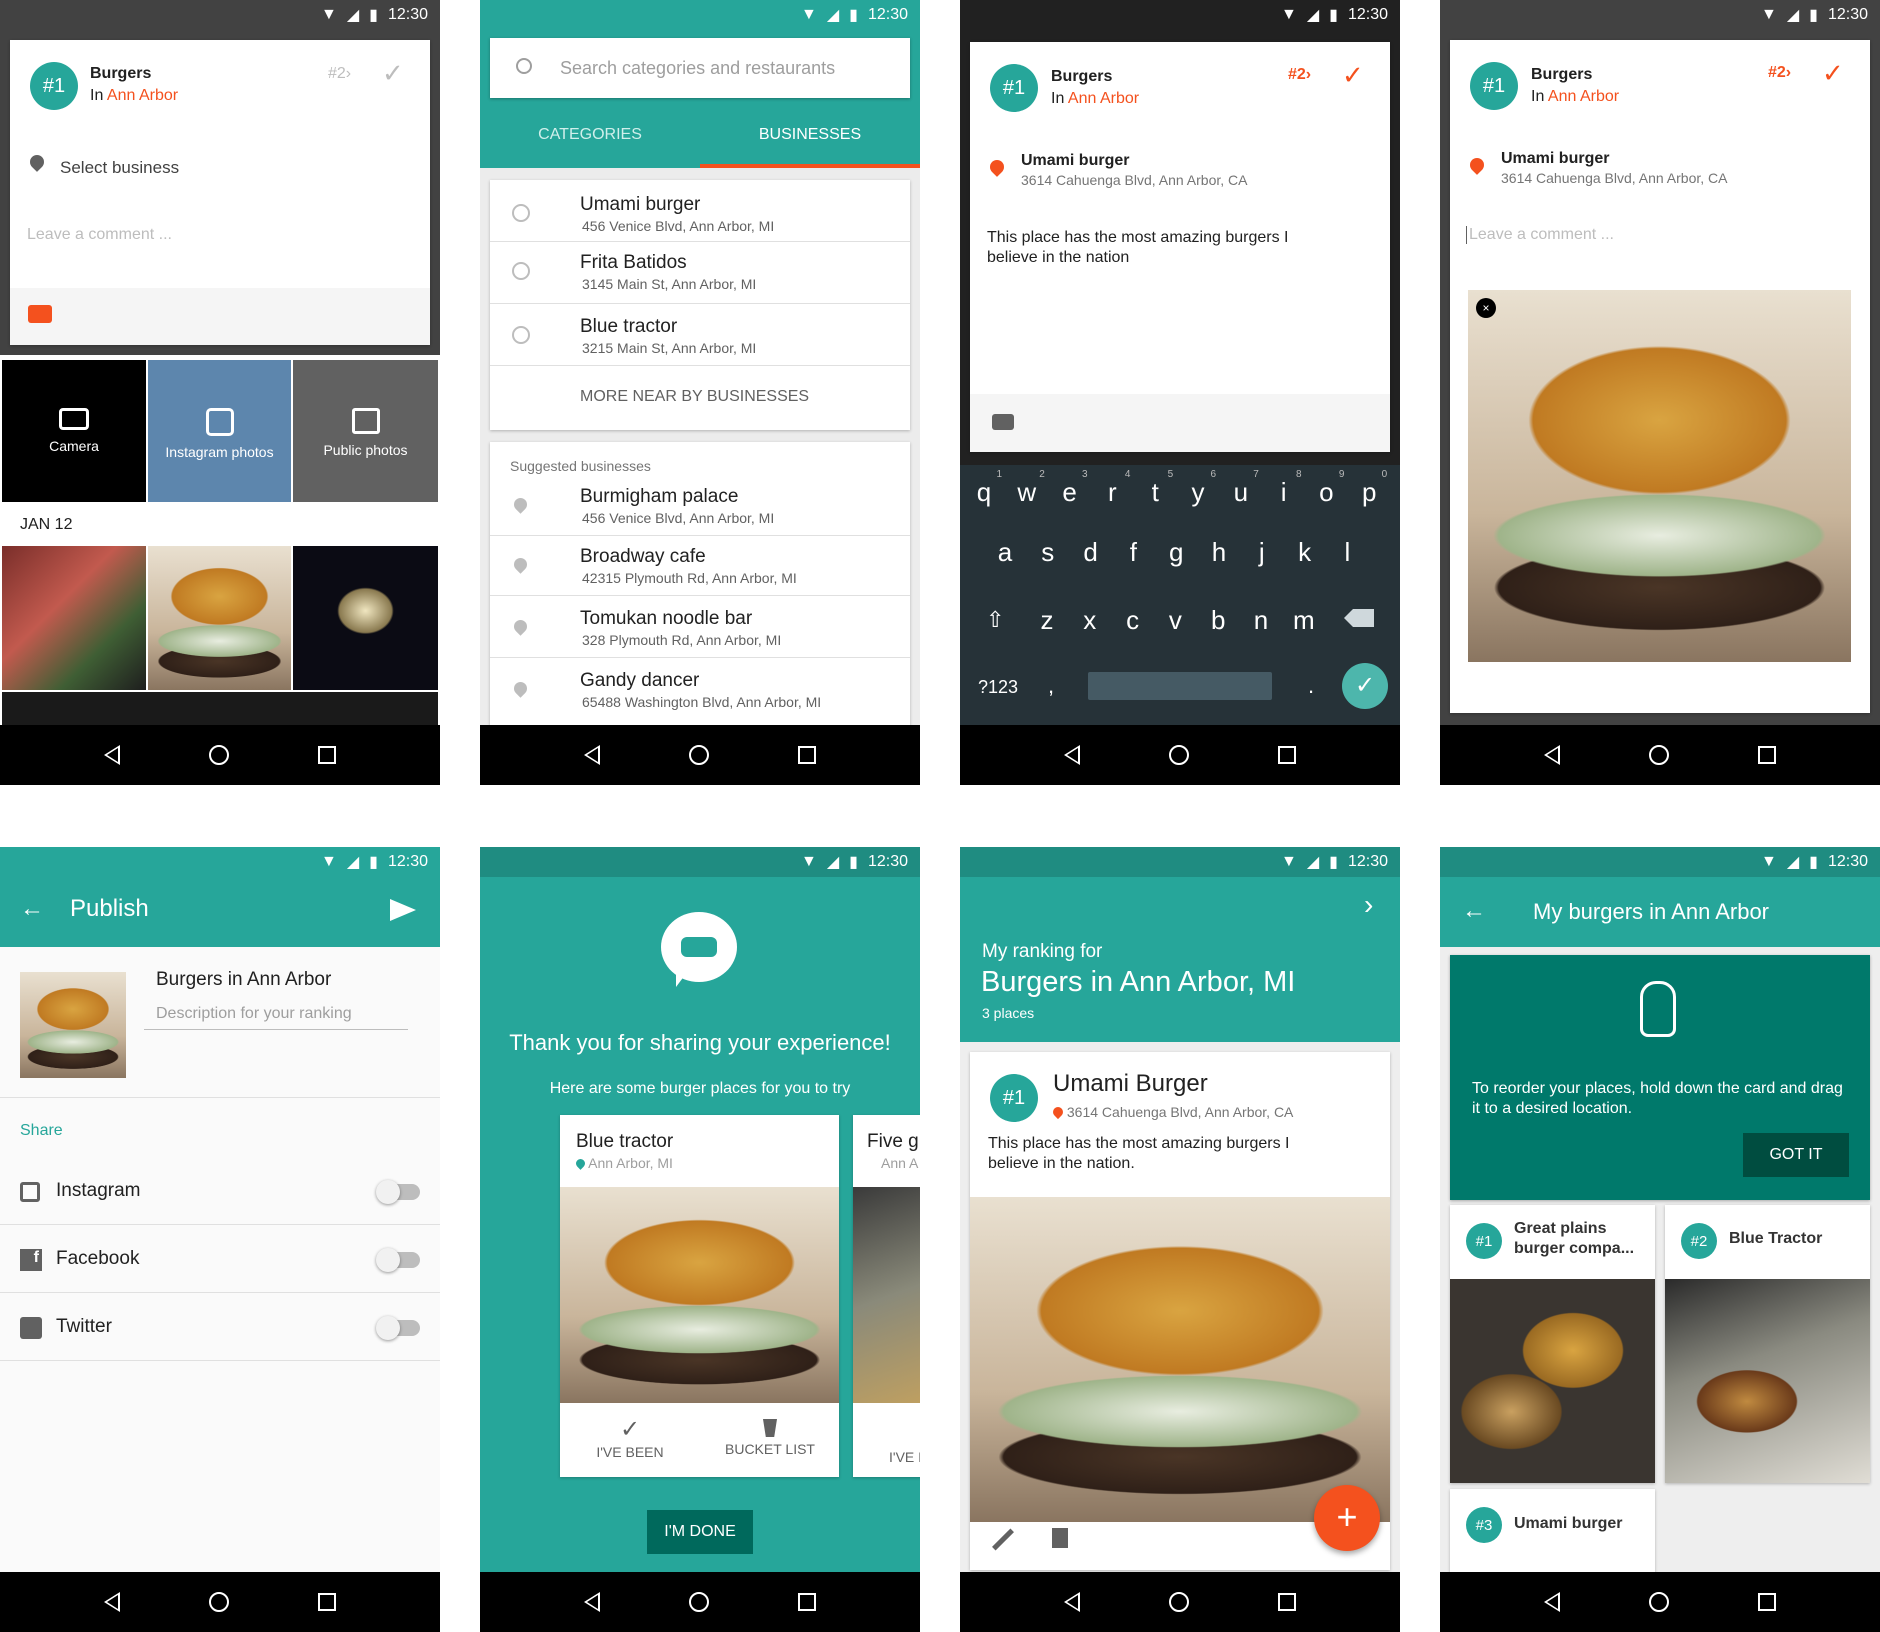 This screenshot has width=1880, height=1632. What do you see at coordinates (1198, 488) in the screenshot?
I see `key-y: y6` at bounding box center [1198, 488].